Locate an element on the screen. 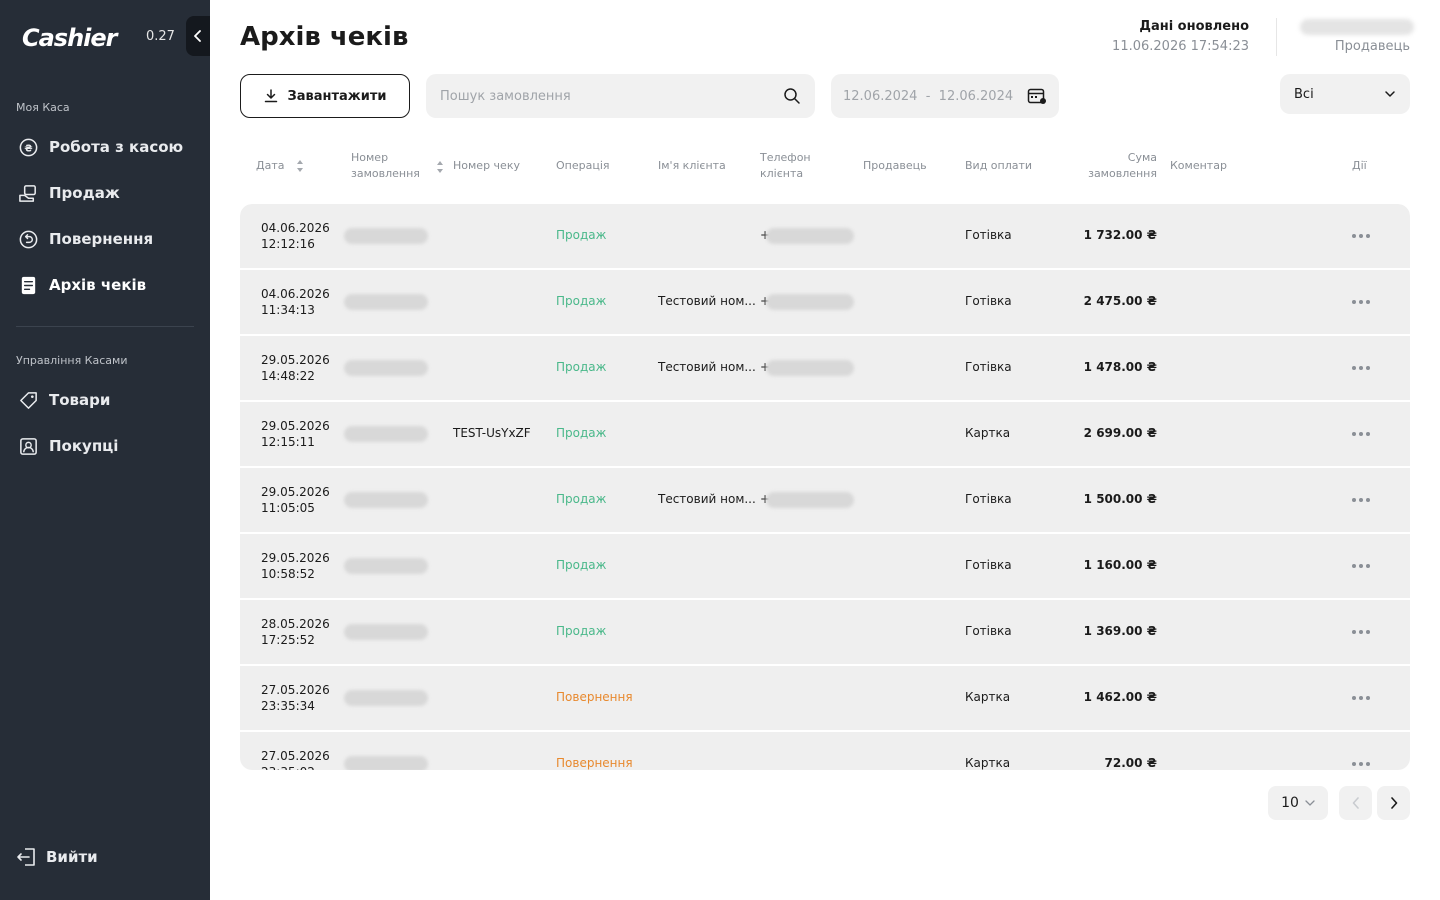  next-page-button is located at coordinates (1393, 803).